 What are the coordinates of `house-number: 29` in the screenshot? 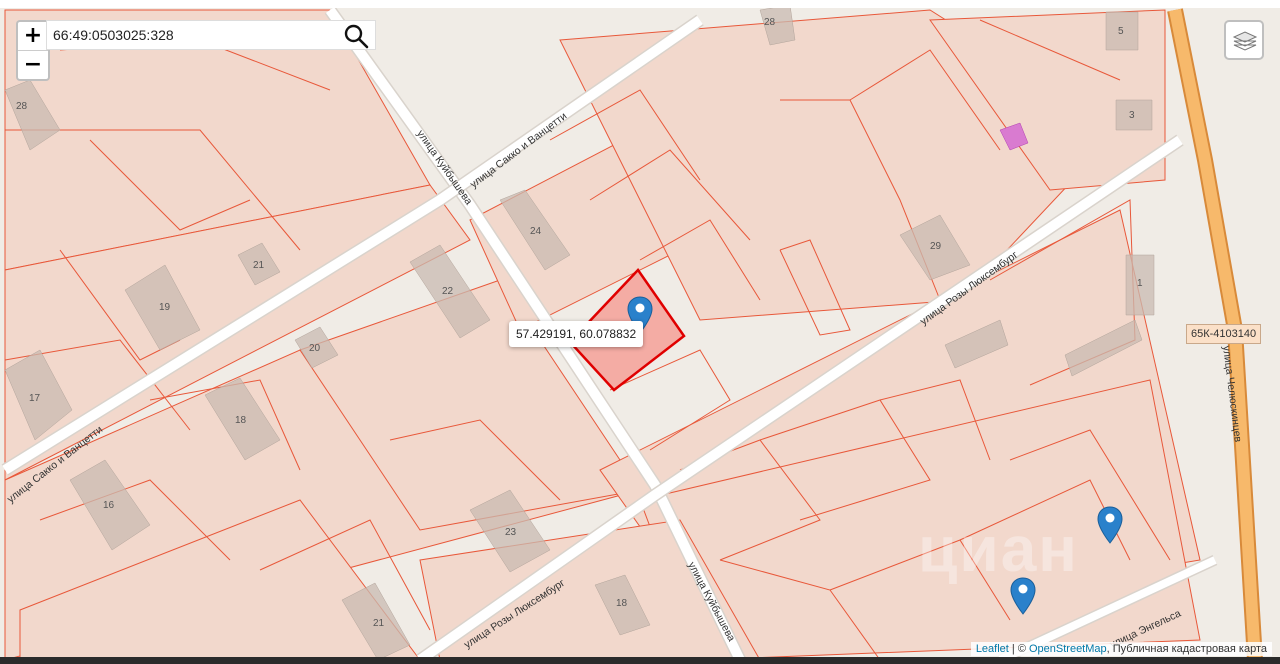 It's located at (936, 246).